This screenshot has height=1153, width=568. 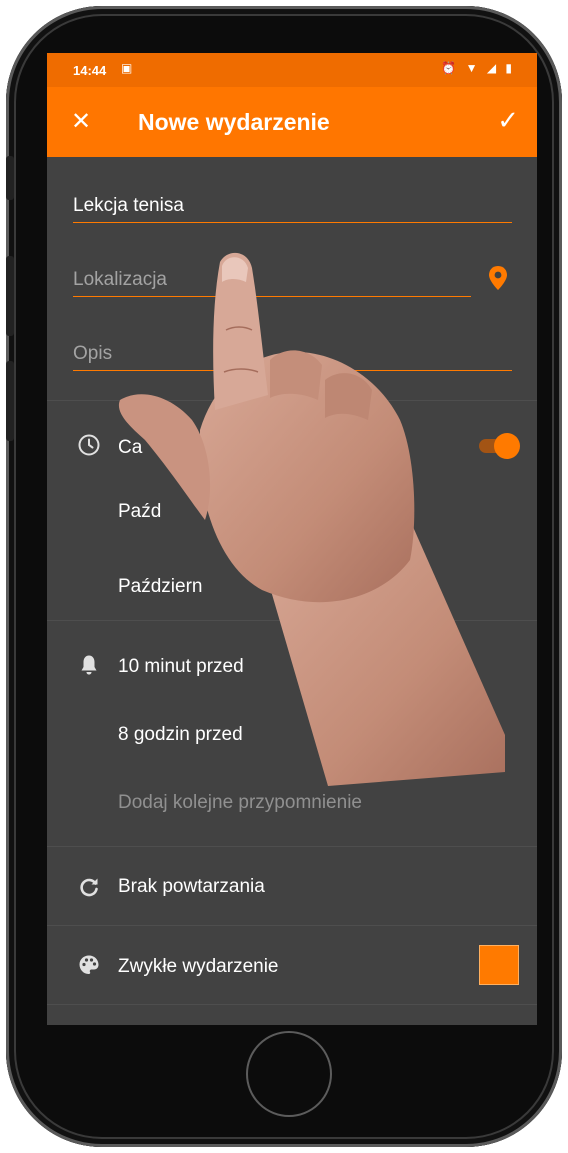 What do you see at coordinates (90, 70) in the screenshot?
I see `status-time: 14:44` at bounding box center [90, 70].